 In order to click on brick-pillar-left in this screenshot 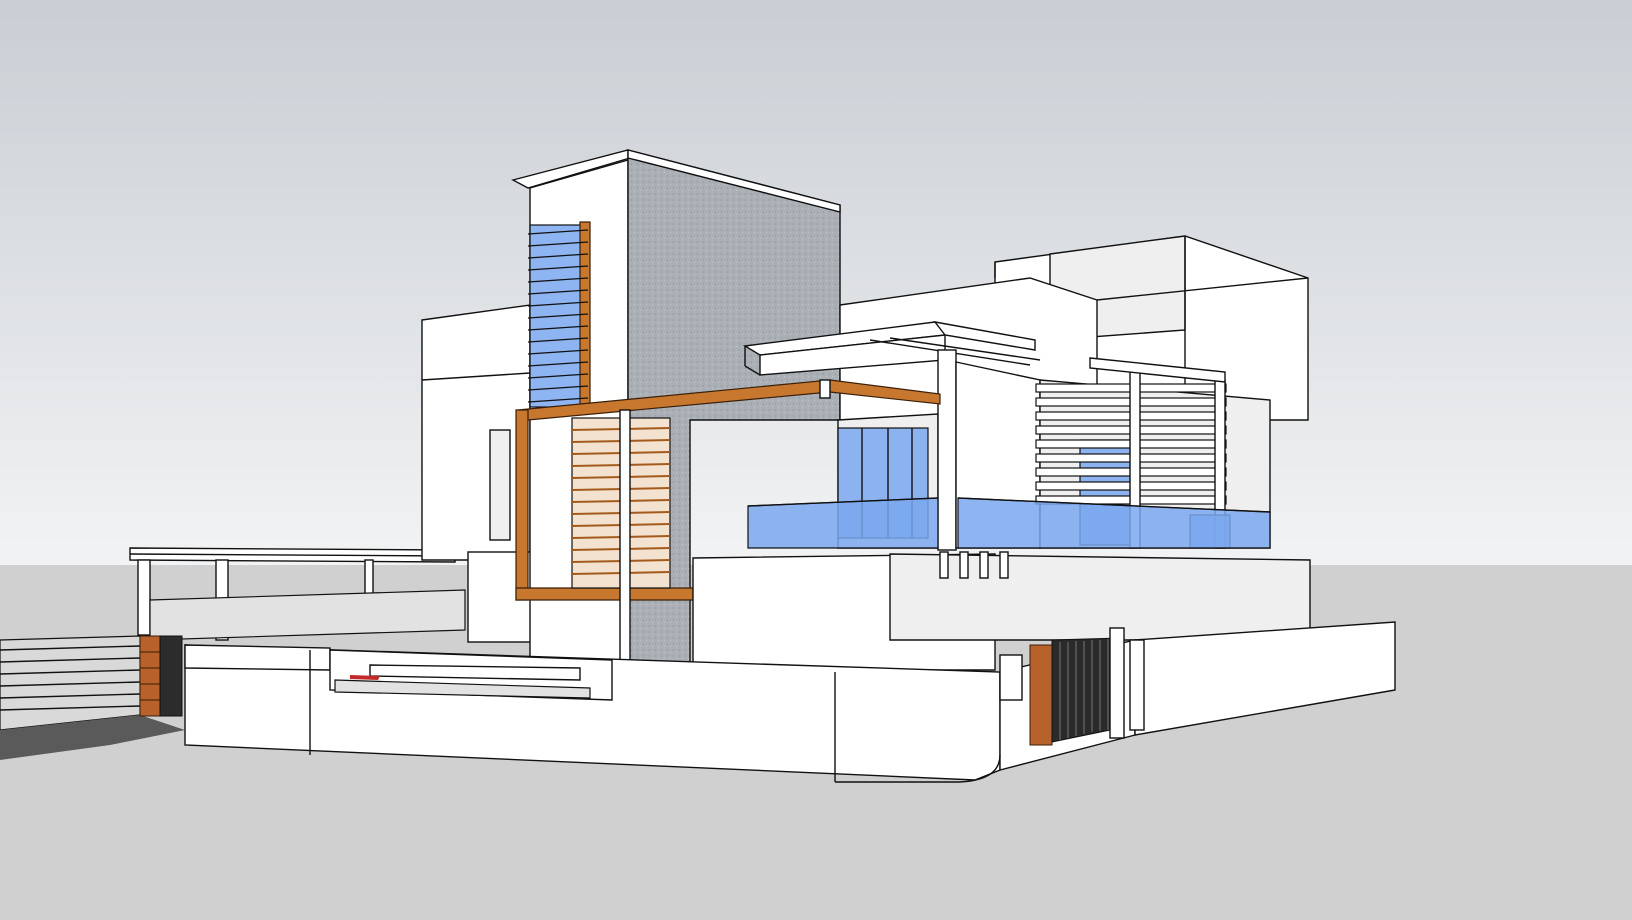, I will do `click(161, 676)`.